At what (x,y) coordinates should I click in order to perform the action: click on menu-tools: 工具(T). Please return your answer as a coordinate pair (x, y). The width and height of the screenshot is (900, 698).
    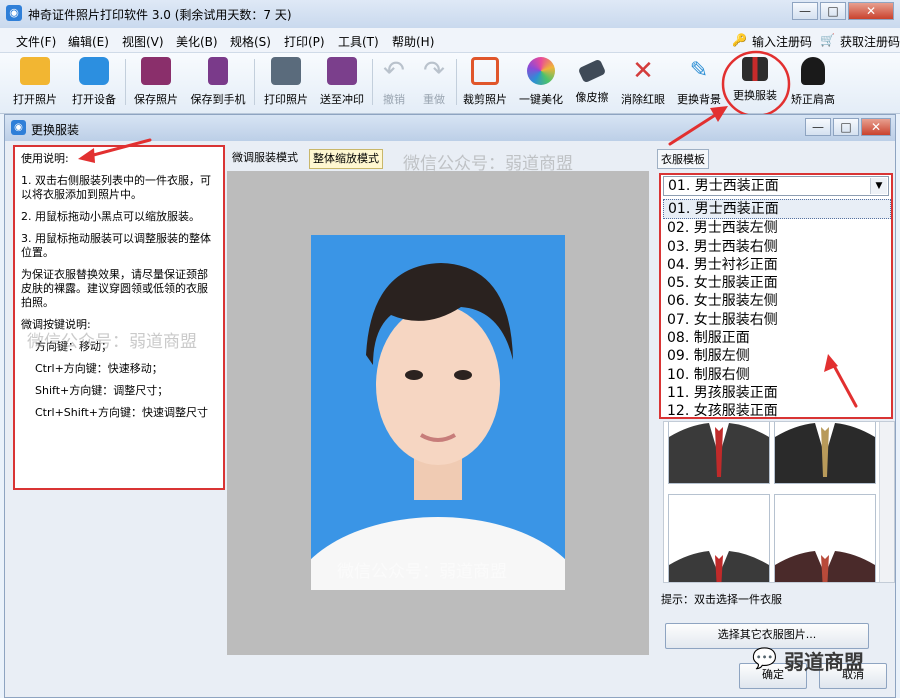
    Looking at the image, I should click on (358, 41).